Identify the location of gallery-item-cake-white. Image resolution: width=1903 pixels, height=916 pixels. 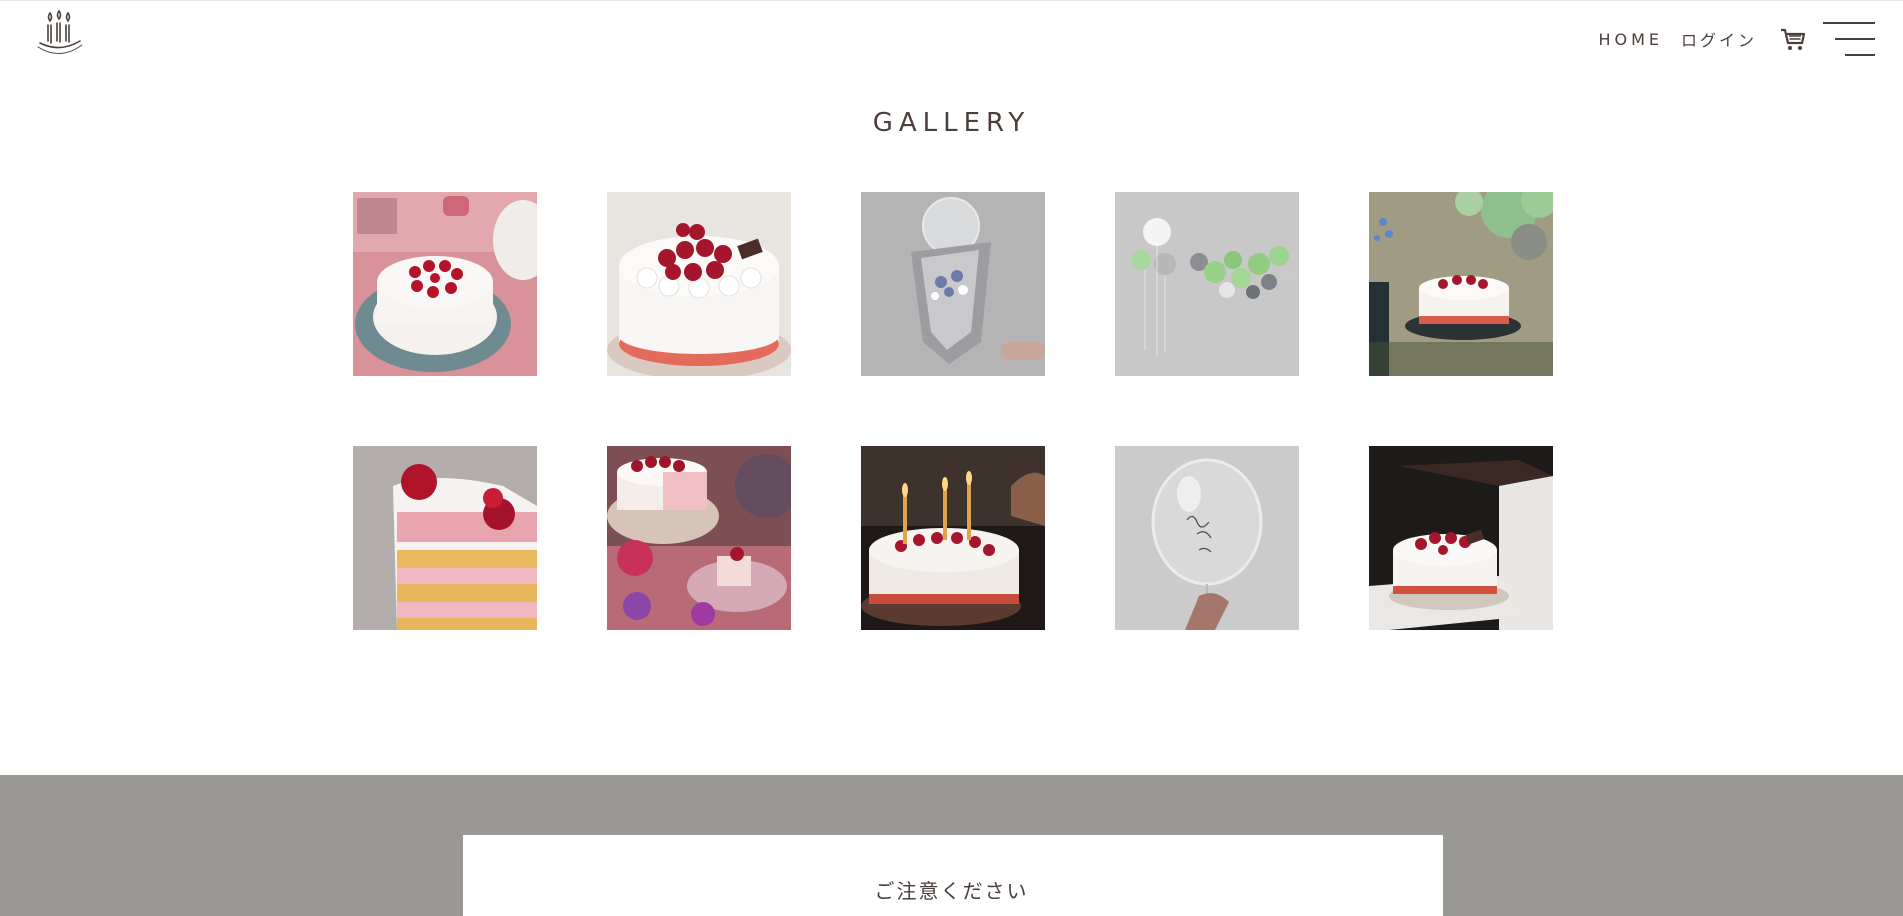
(699, 284).